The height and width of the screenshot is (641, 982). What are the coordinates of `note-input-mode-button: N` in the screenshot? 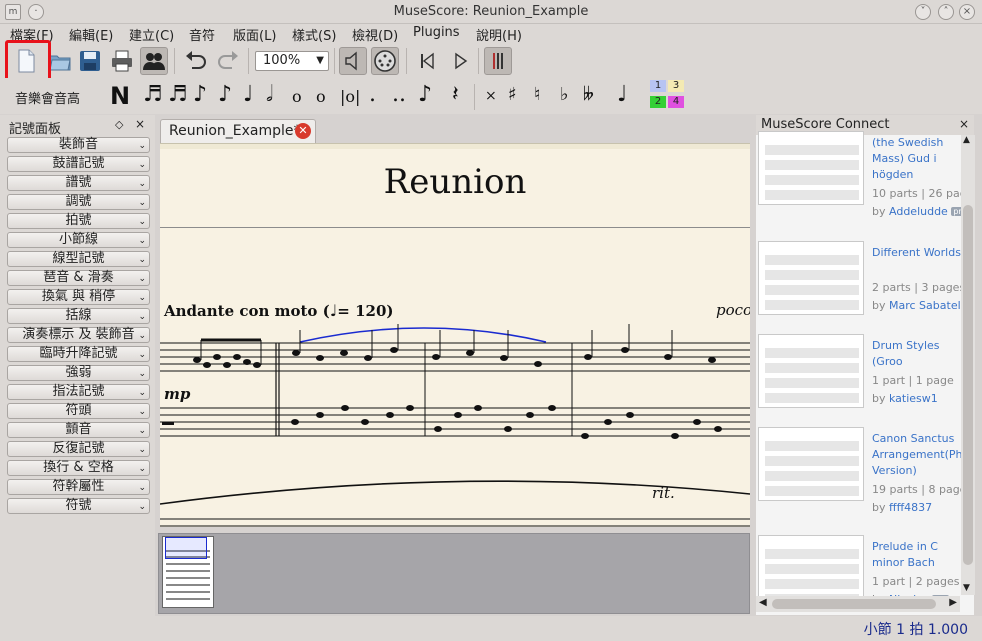 It's located at (120, 96).